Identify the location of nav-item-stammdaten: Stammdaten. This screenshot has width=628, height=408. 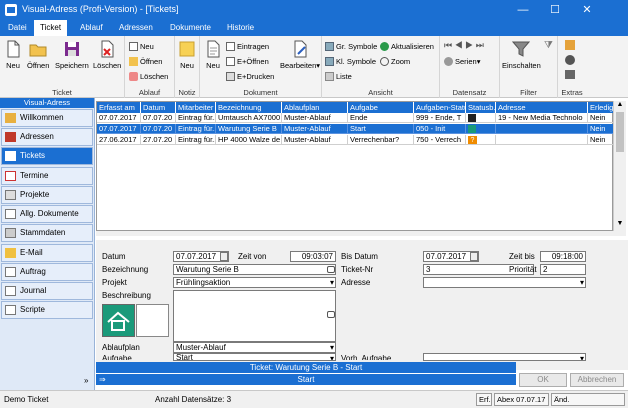
(47, 233).